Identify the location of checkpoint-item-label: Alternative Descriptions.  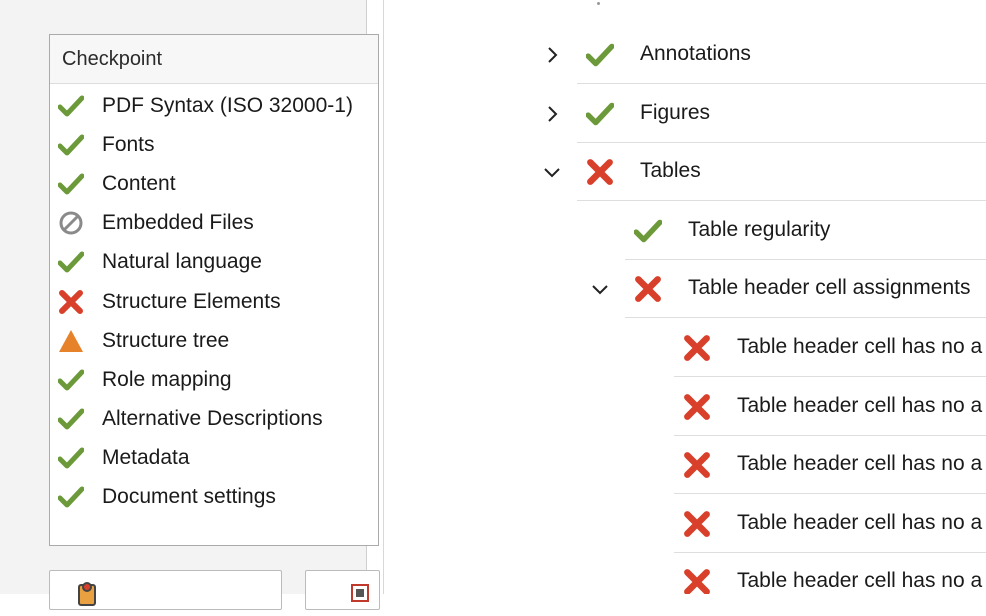
(212, 419).